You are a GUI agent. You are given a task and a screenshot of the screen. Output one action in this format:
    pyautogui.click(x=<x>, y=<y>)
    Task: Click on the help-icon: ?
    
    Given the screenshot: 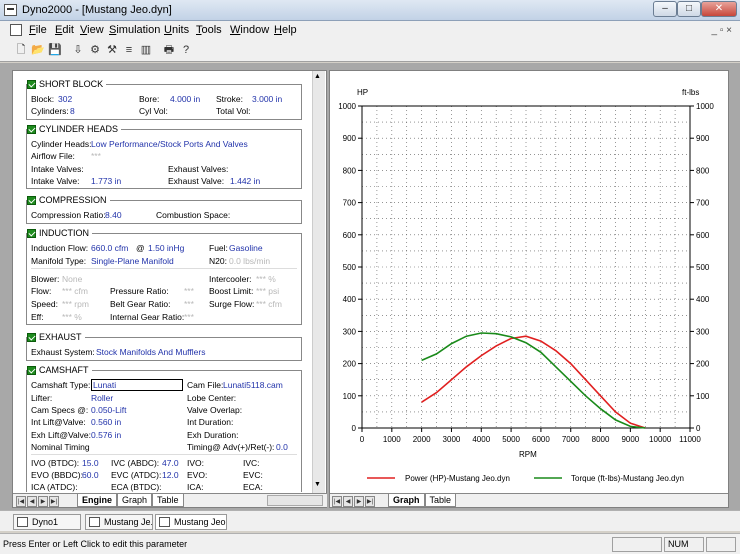 What is the action you would take?
    pyautogui.click(x=186, y=50)
    